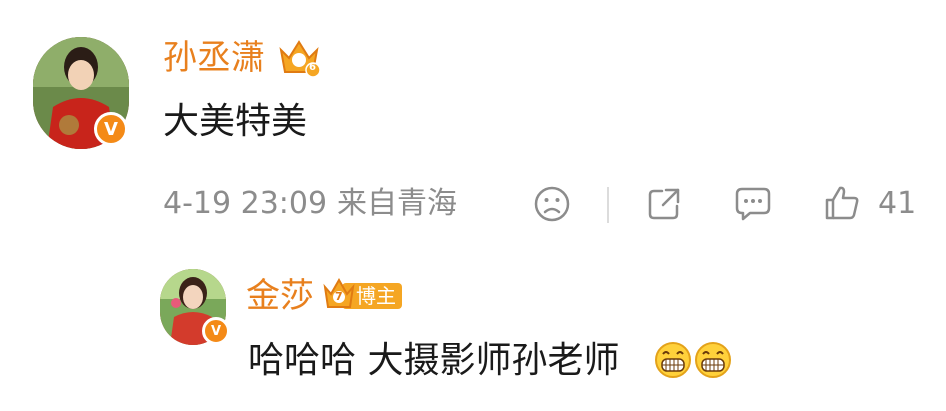 The width and height of the screenshot is (946, 411). What do you see at coordinates (842, 203) in the screenshot?
I see `like-icon` at bounding box center [842, 203].